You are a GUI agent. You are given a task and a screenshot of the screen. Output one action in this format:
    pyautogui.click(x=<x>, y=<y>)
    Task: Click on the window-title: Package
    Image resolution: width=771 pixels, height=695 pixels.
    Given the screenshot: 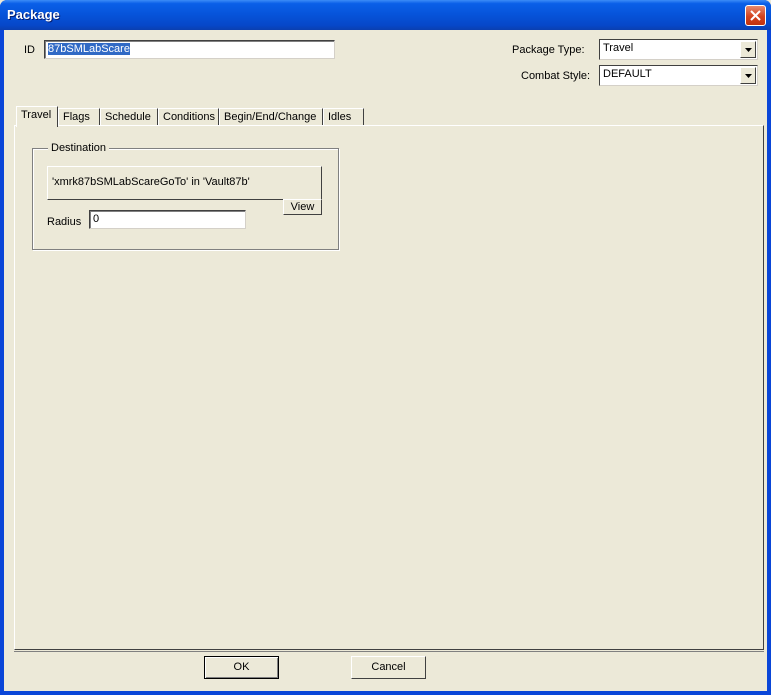 What is the action you would take?
    pyautogui.click(x=33, y=14)
    